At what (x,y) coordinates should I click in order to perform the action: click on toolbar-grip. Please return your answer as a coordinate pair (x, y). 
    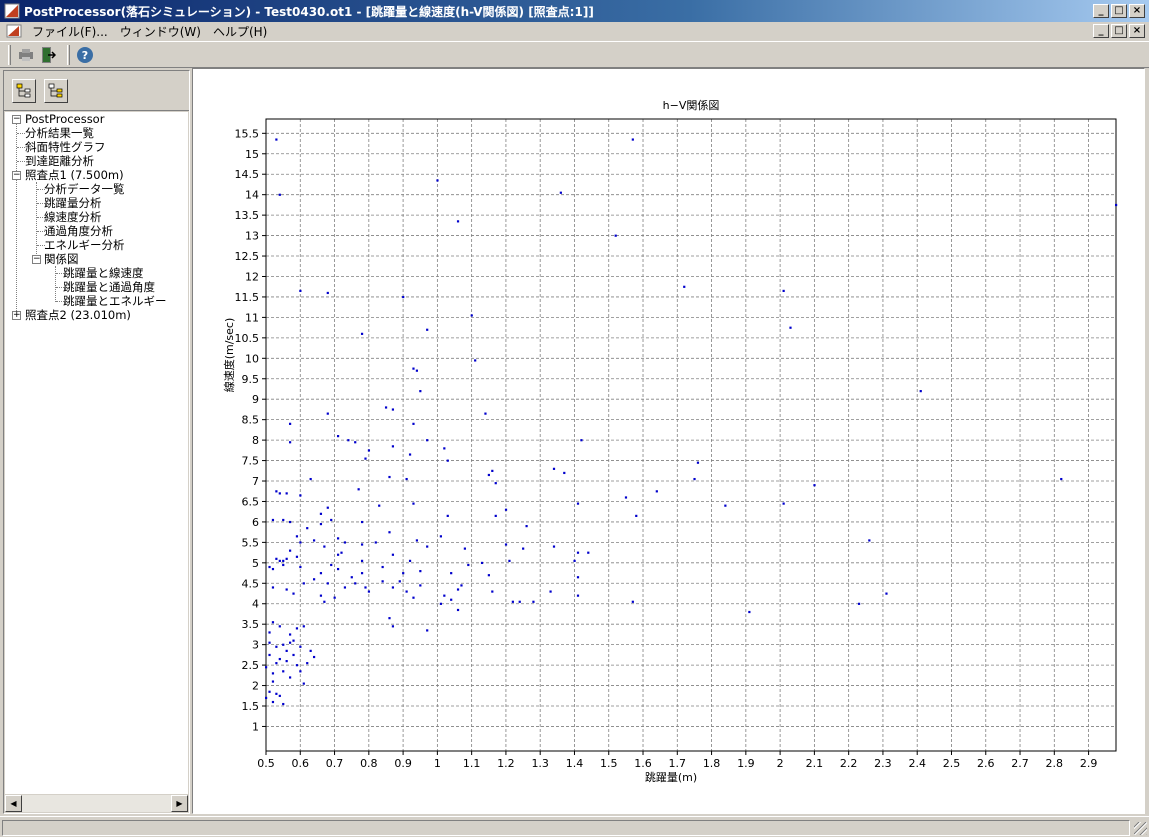
    Looking at the image, I should click on (9, 54).